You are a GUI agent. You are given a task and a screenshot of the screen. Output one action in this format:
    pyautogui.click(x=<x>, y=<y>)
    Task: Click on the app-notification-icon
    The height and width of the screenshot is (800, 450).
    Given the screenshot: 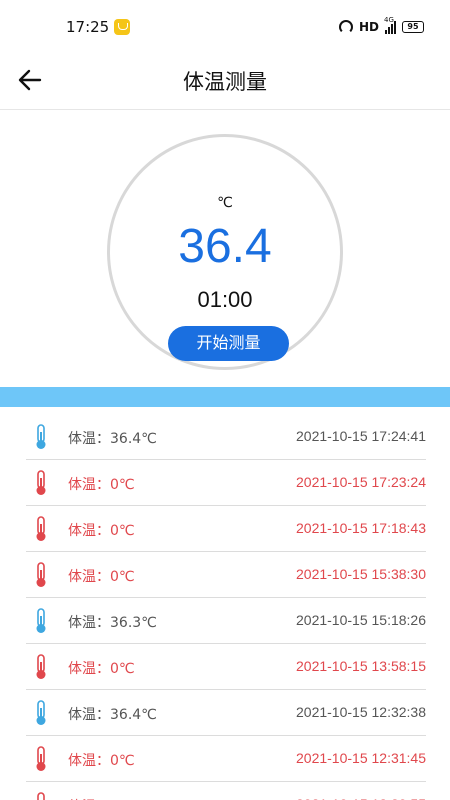 What is the action you would take?
    pyautogui.click(x=122, y=27)
    